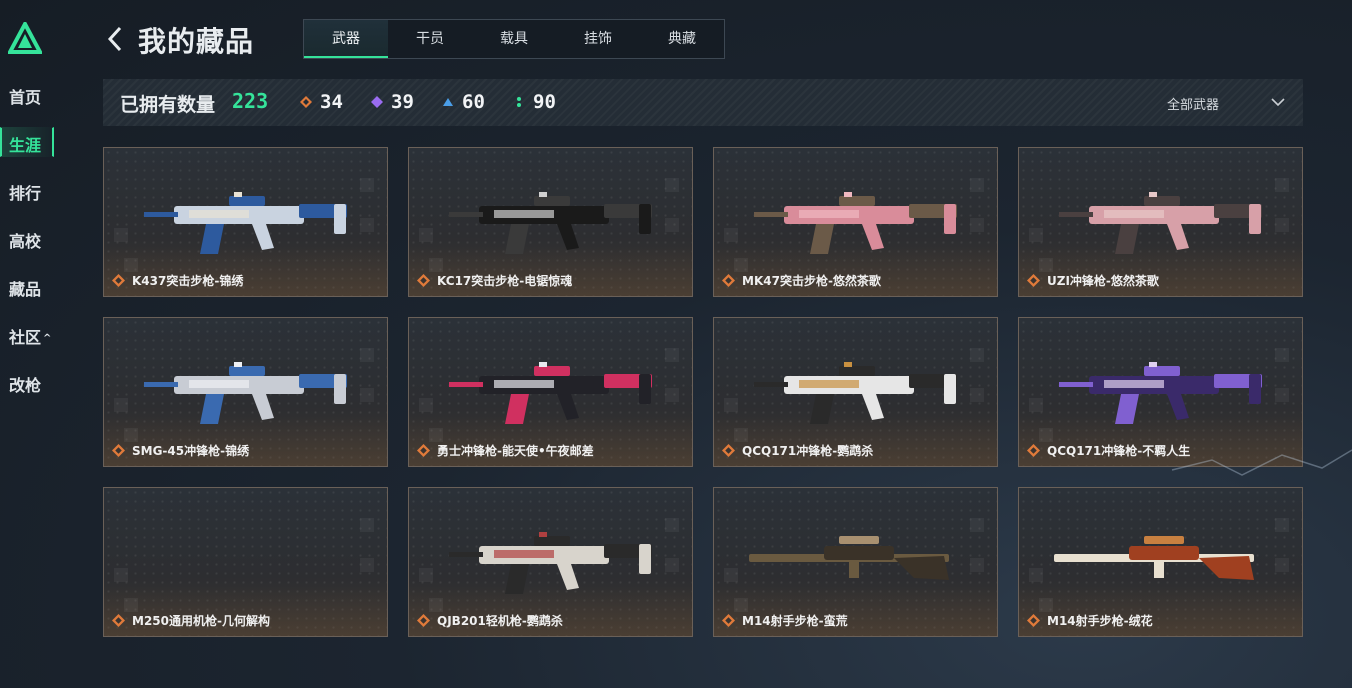 This screenshot has width=1352, height=688. I want to click on tab-vehicles: 载具, so click(514, 39).